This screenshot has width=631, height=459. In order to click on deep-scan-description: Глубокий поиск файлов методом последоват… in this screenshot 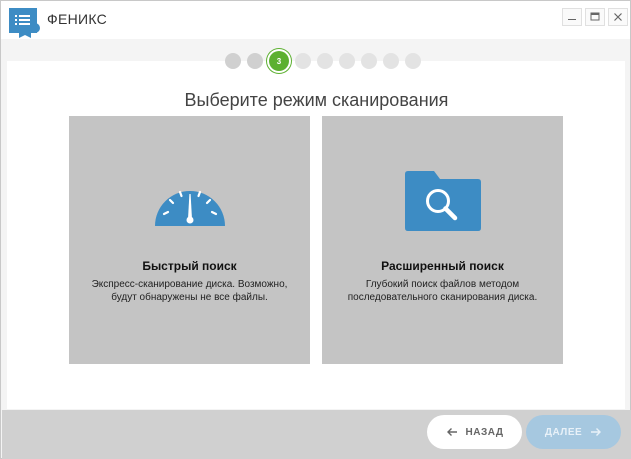, I will do `click(442, 291)`.